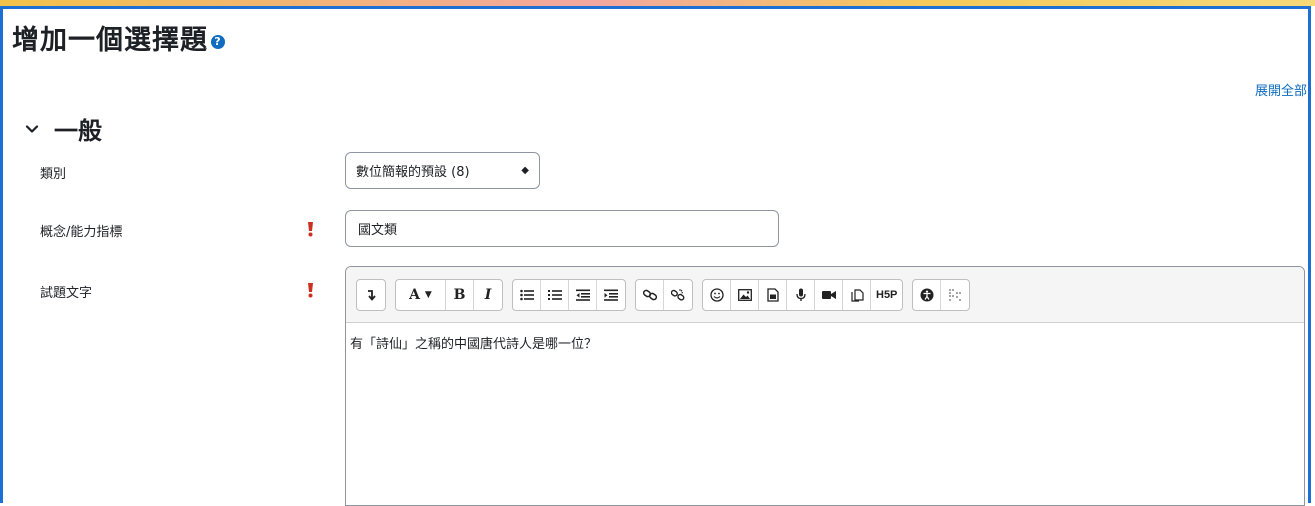 The width and height of the screenshot is (1315, 506). What do you see at coordinates (825, 337) in the screenshot?
I see `editor-content-area: 有「詩仙」之稱的中國唐代詩人是哪一位？` at bounding box center [825, 337].